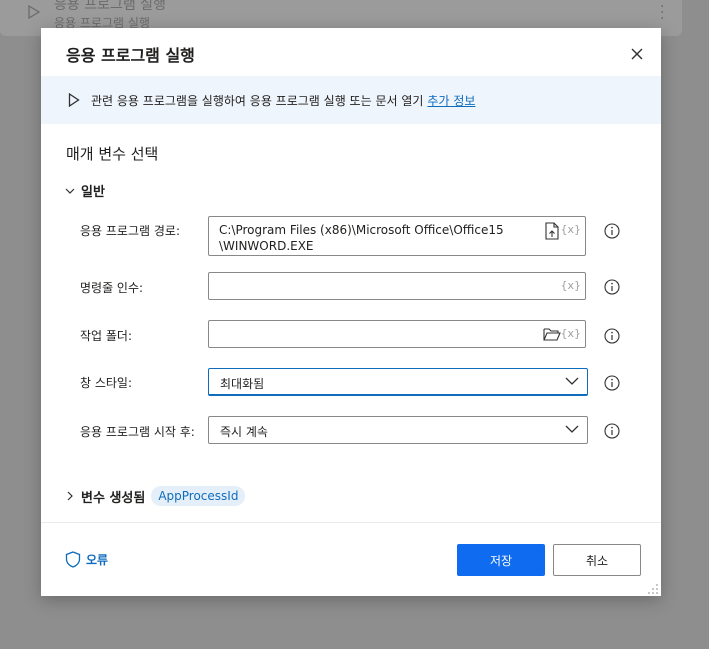 This screenshot has width=709, height=649. I want to click on resize-grip-icon, so click(653, 589).